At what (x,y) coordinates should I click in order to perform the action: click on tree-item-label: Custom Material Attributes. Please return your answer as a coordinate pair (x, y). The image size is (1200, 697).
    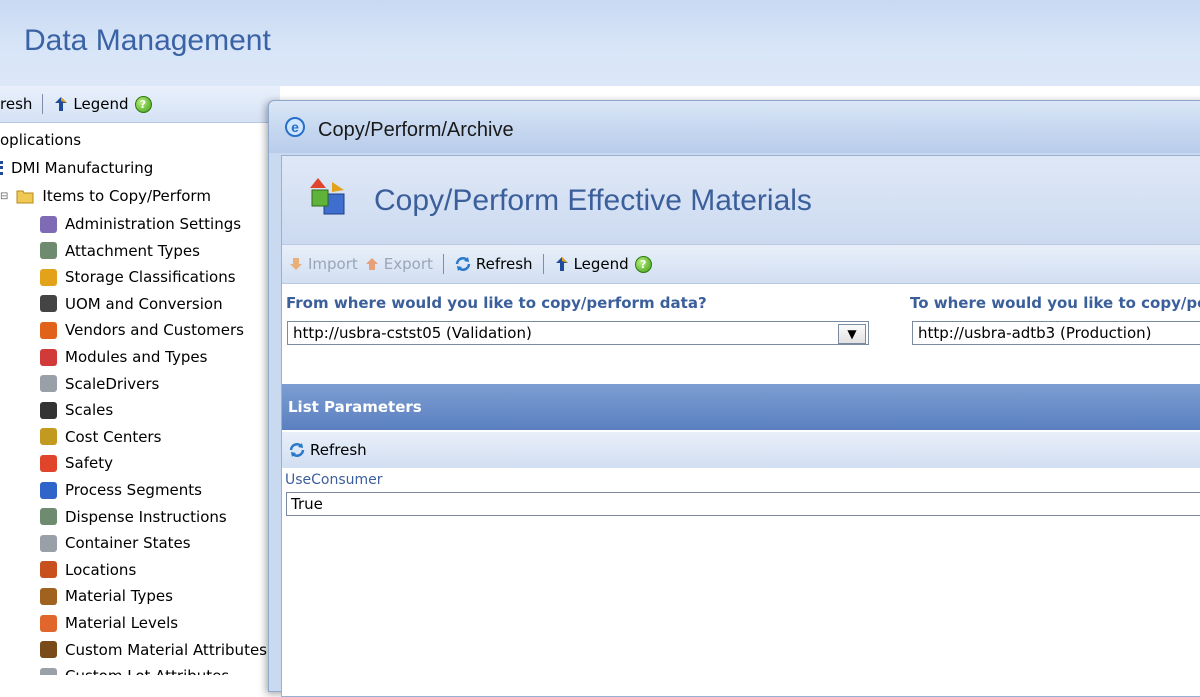
    Looking at the image, I should click on (166, 649).